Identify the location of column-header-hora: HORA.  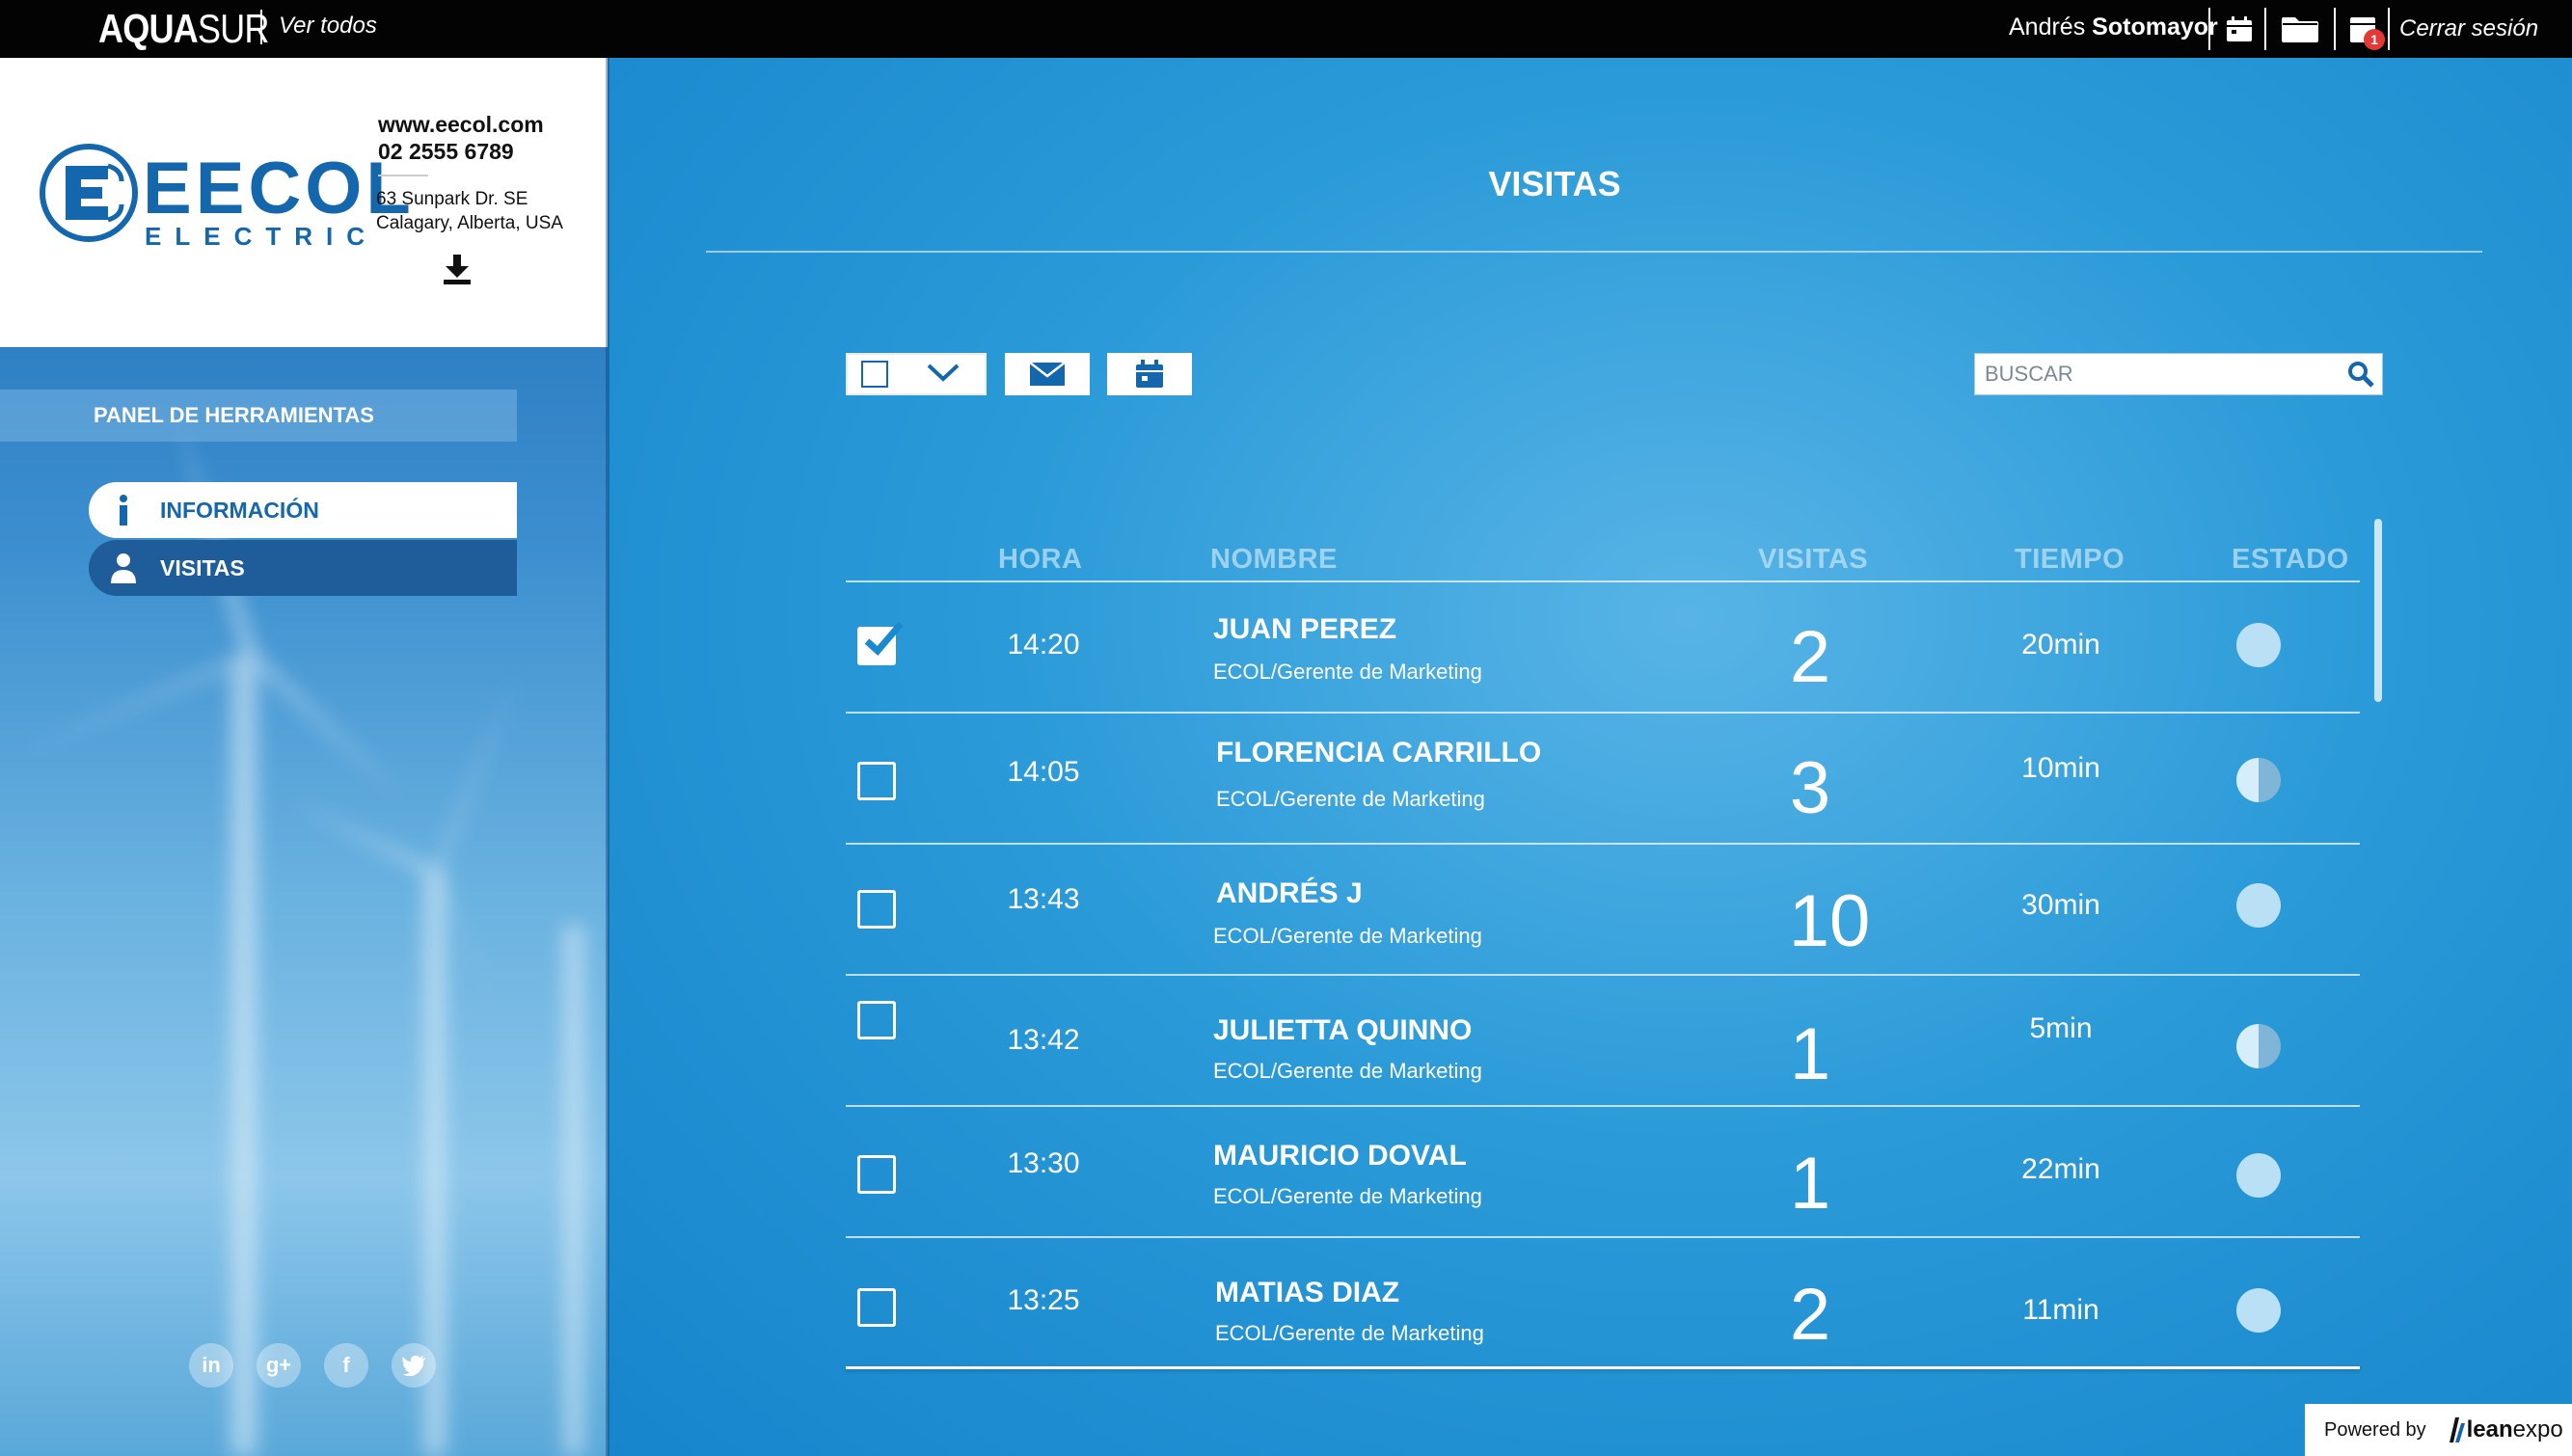
(1040, 560).